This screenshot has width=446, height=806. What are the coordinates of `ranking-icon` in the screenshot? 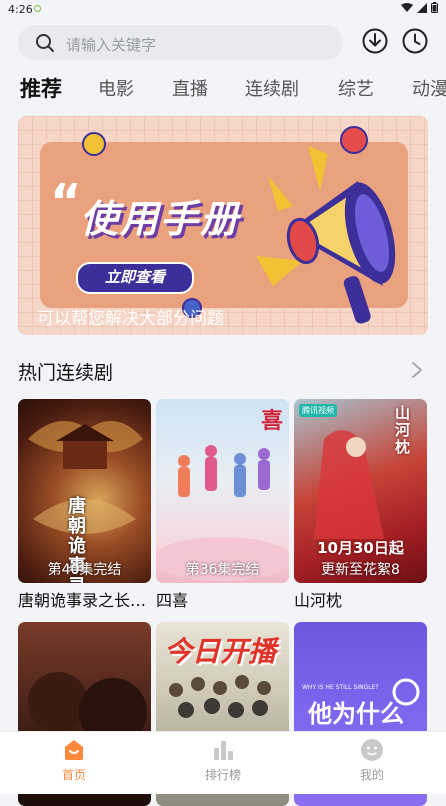 It's located at (223, 750).